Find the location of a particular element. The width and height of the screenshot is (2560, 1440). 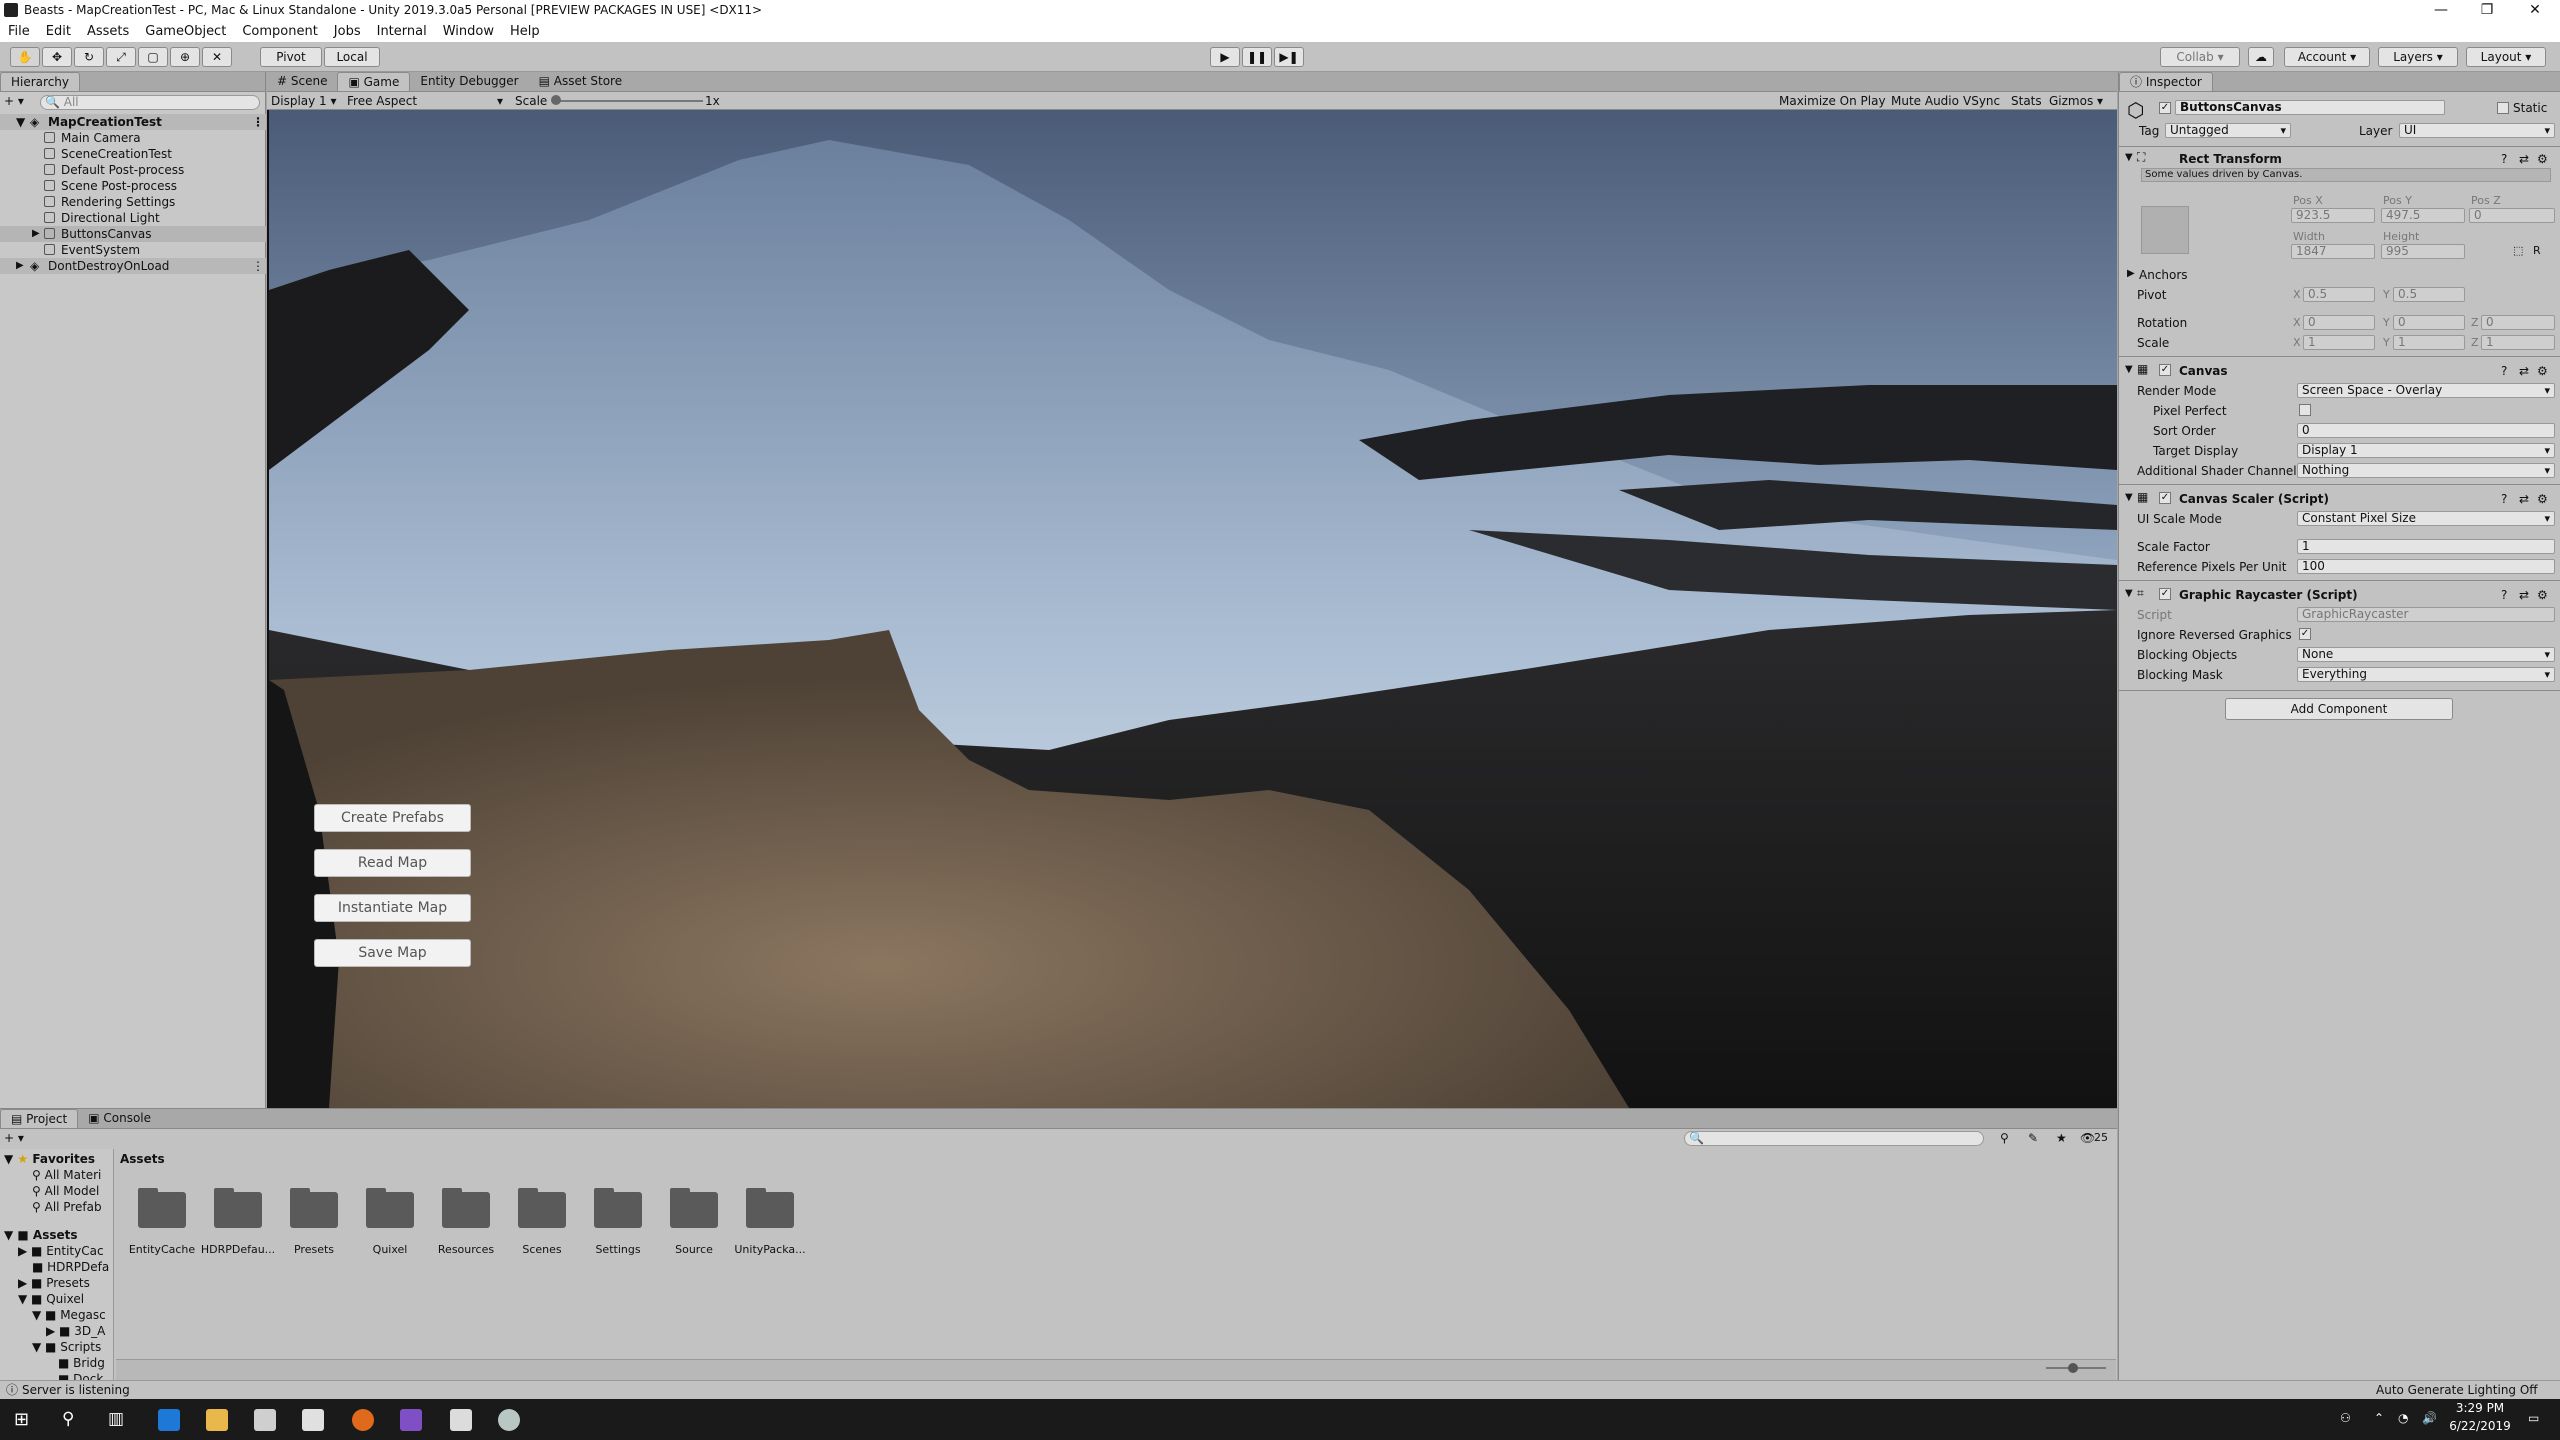

raycaster-enabled-checkbox: ✓ is located at coordinates (2165, 594).